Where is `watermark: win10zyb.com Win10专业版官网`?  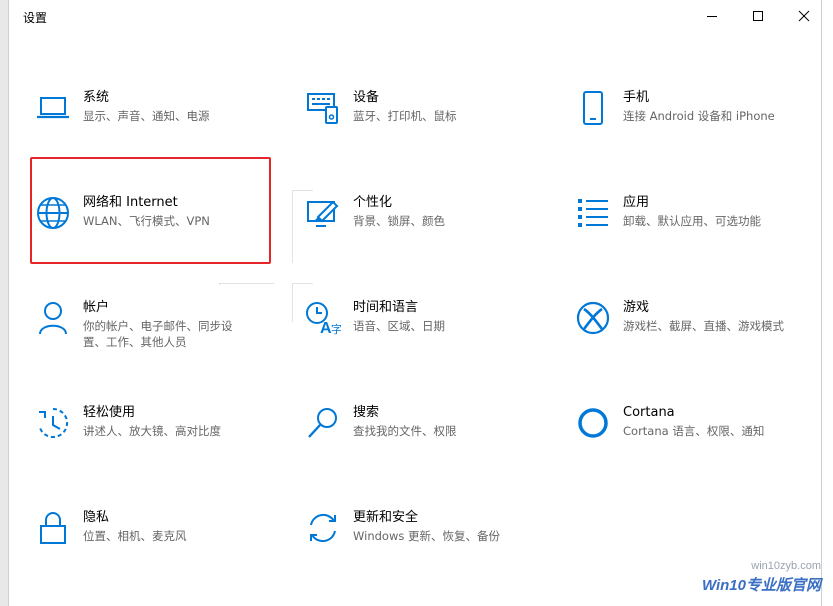 watermark: win10zyb.com Win10专业版官网 is located at coordinates (761, 577).